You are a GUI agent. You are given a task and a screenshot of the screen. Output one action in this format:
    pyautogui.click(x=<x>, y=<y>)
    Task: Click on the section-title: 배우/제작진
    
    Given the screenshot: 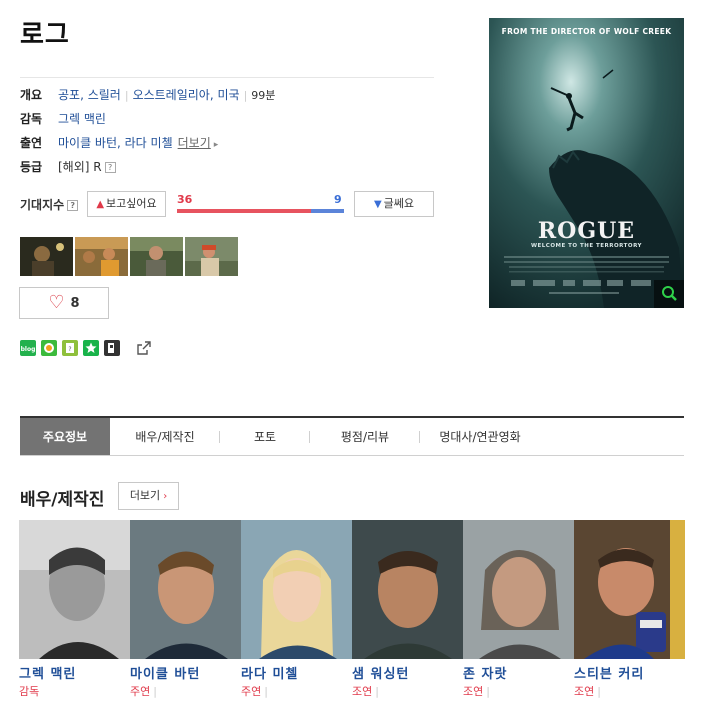 What is the action you would take?
    pyautogui.click(x=62, y=500)
    